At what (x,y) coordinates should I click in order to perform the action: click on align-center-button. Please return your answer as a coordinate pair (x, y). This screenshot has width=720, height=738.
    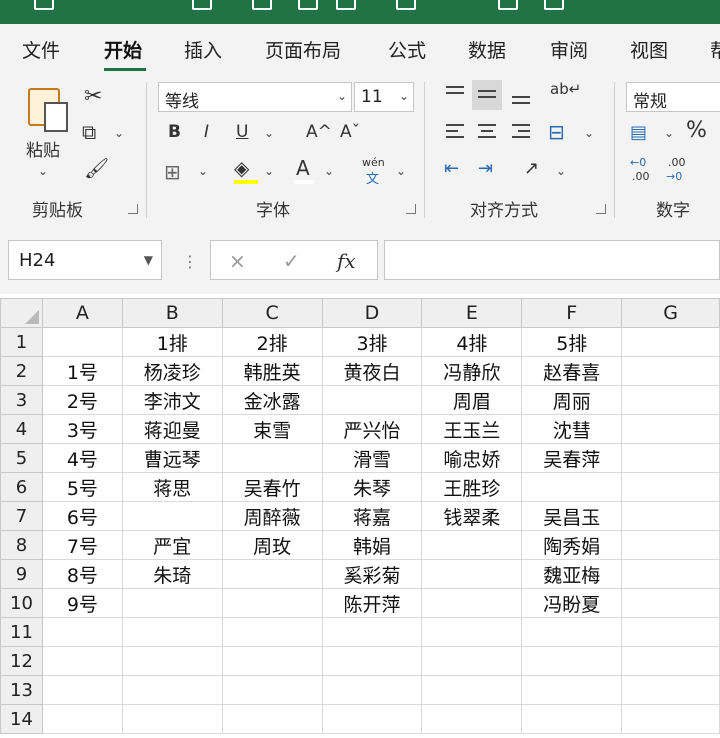
    Looking at the image, I should click on (487, 133).